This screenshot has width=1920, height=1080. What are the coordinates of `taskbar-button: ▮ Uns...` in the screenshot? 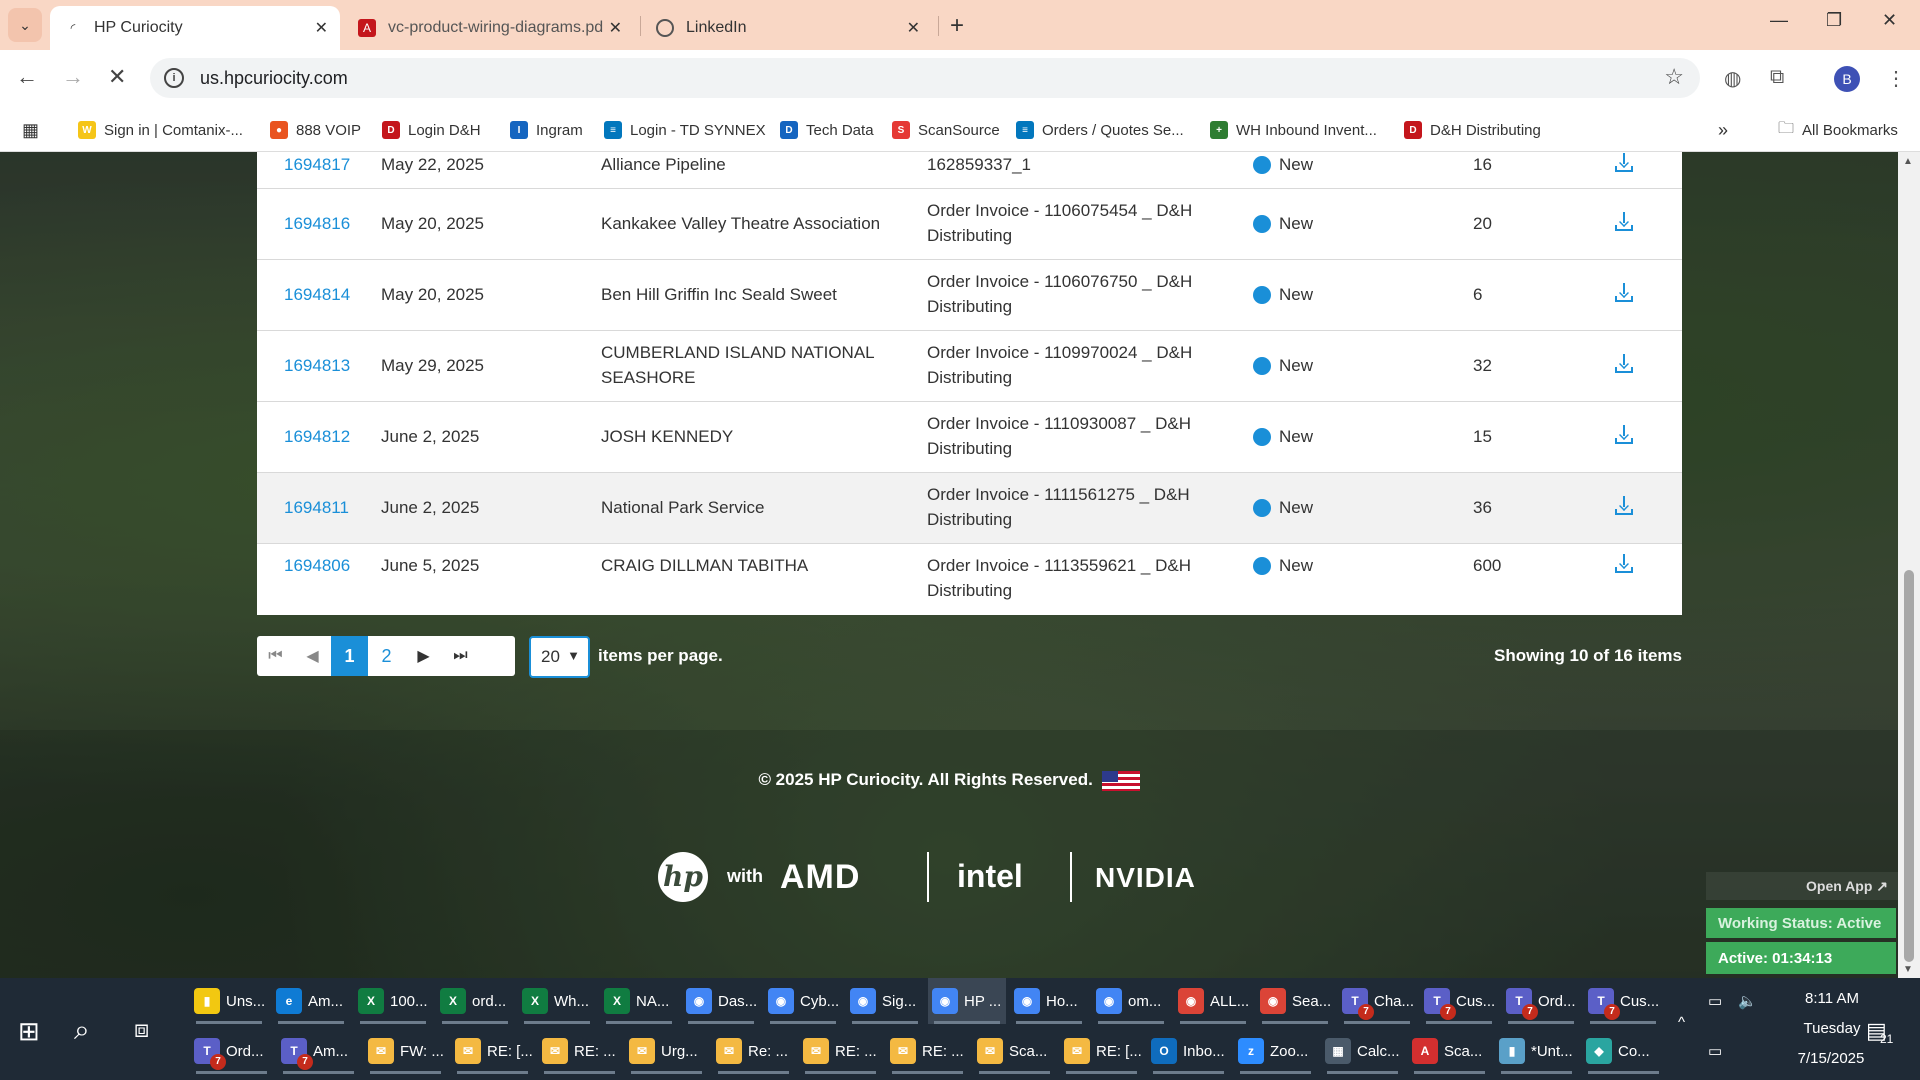 It's located at (229, 1001).